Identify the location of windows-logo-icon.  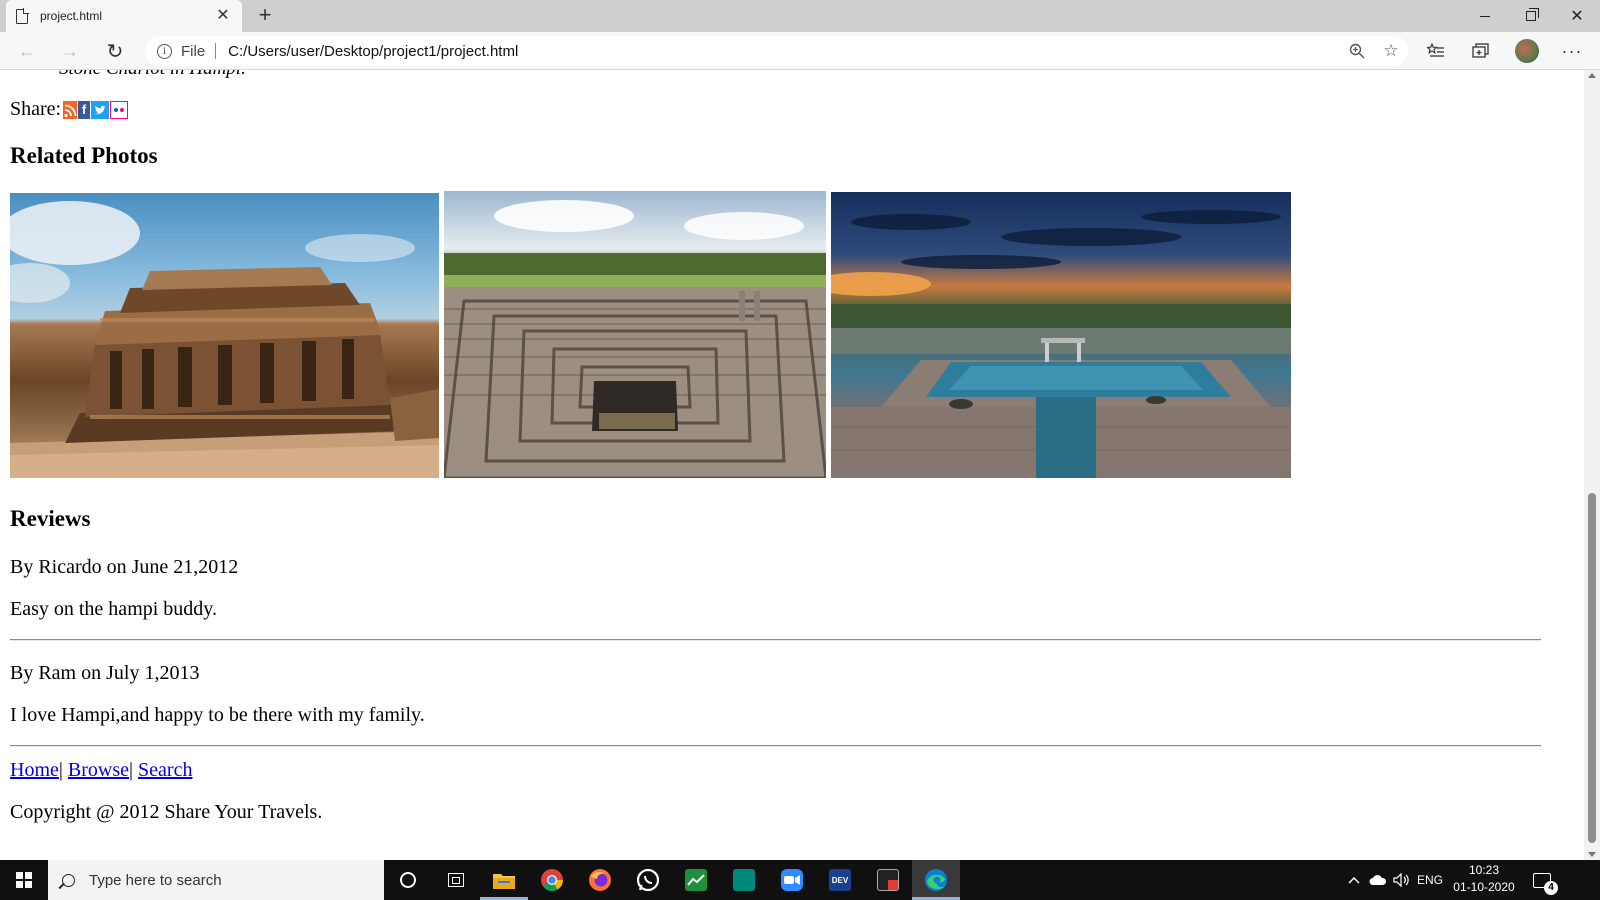
(24, 880).